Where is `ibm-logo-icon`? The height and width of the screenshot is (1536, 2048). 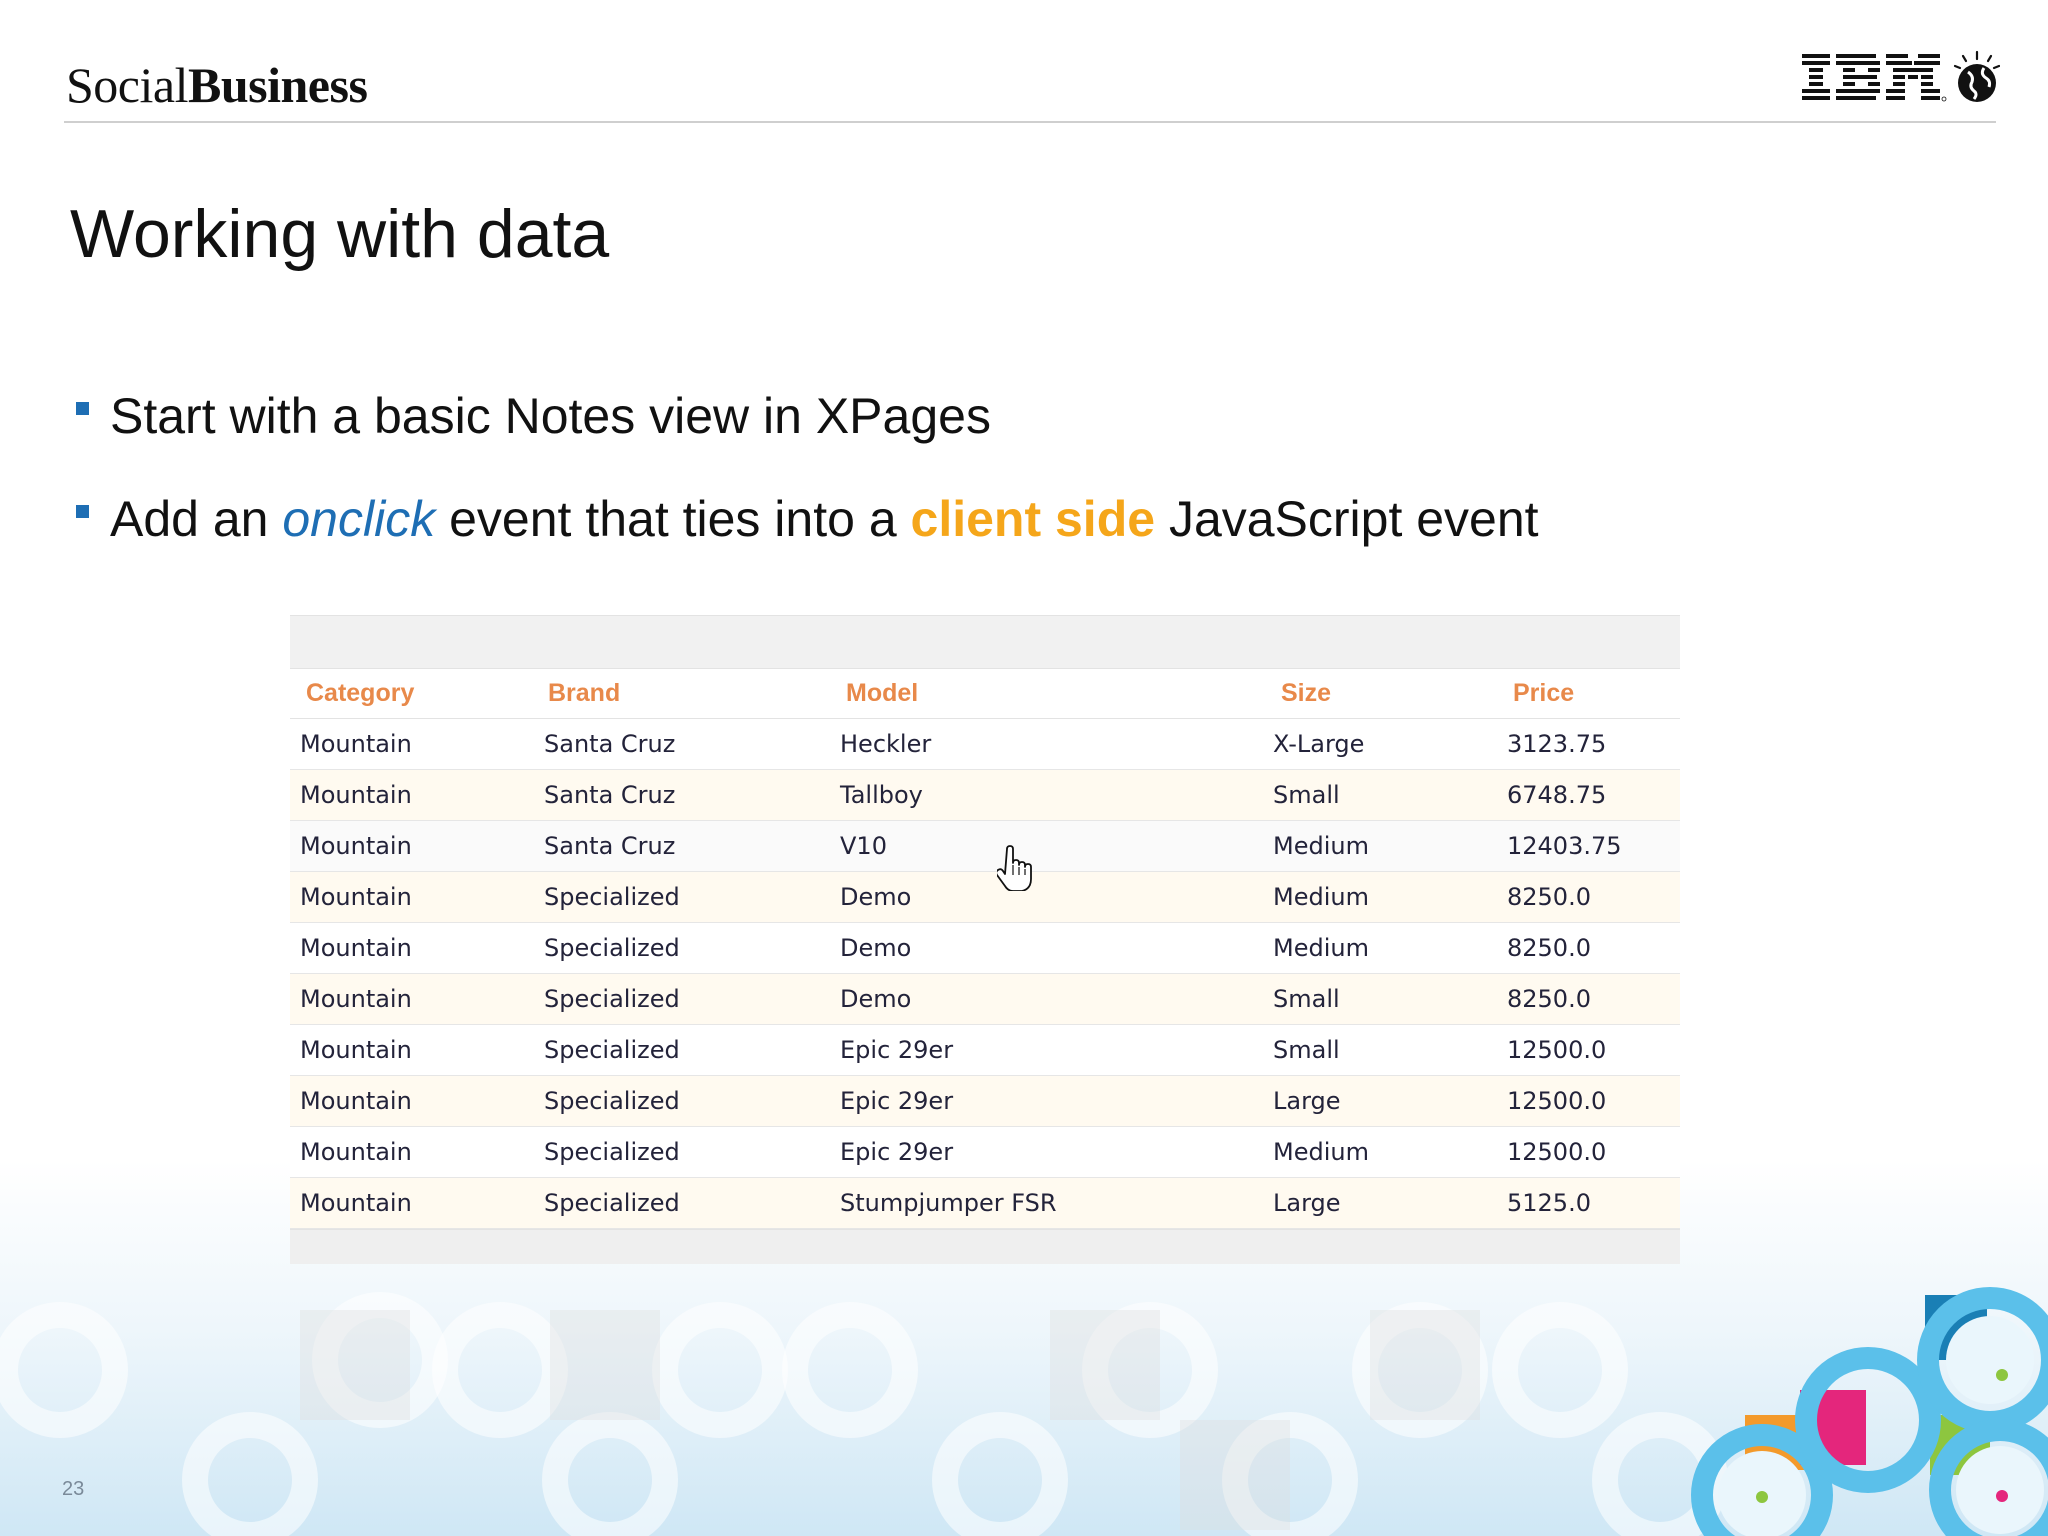 ibm-logo-icon is located at coordinates (1901, 76).